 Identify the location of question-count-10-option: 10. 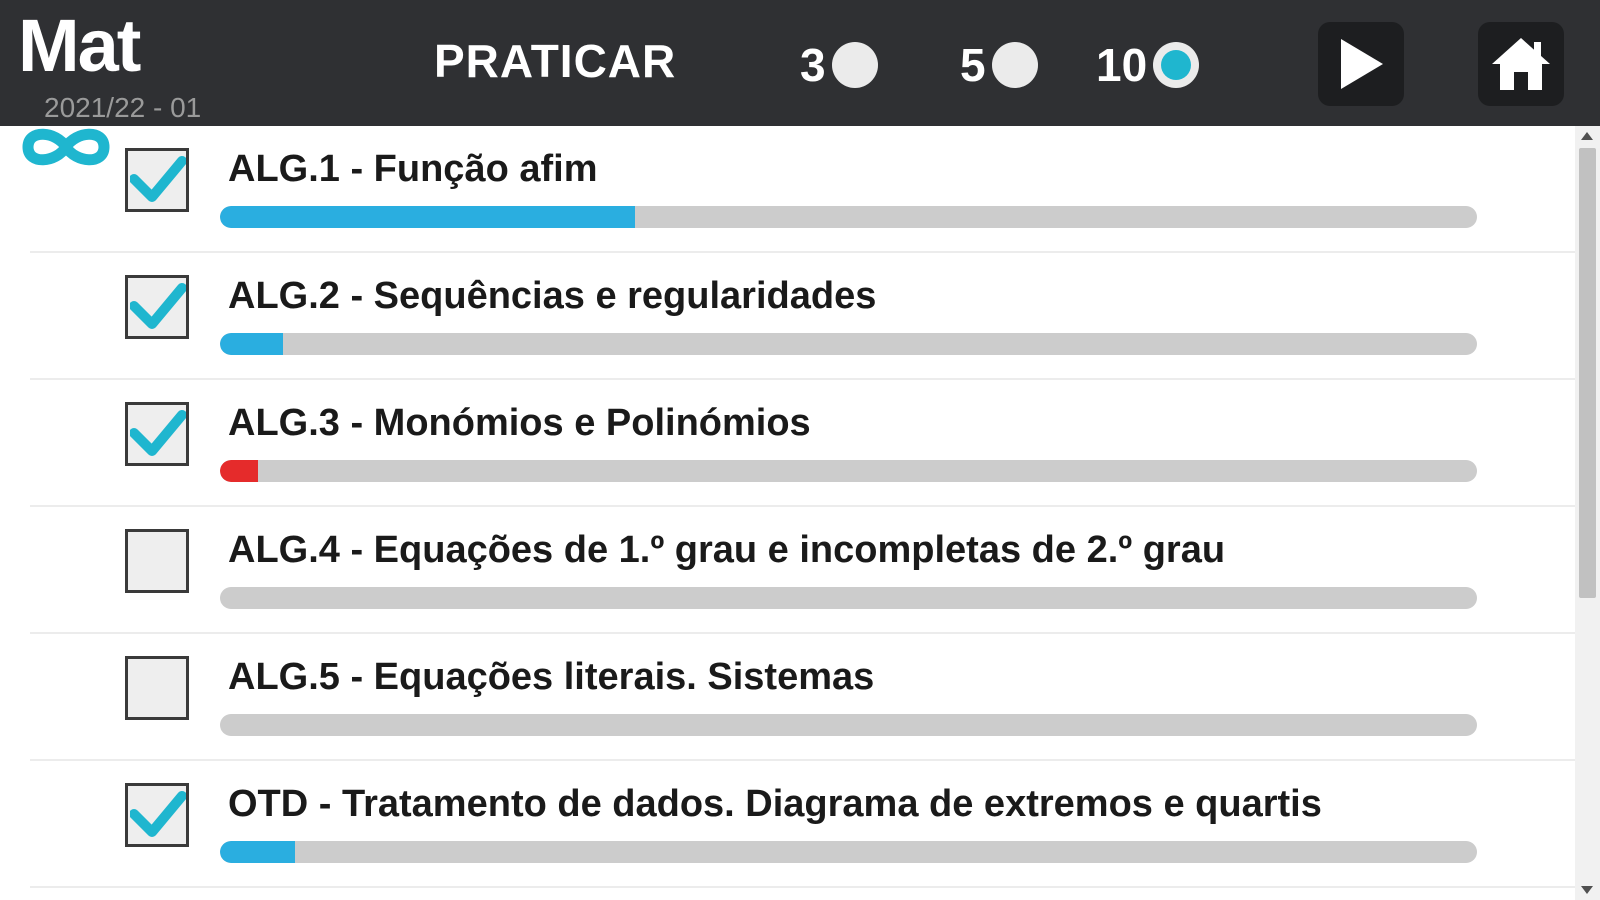
(1148, 65).